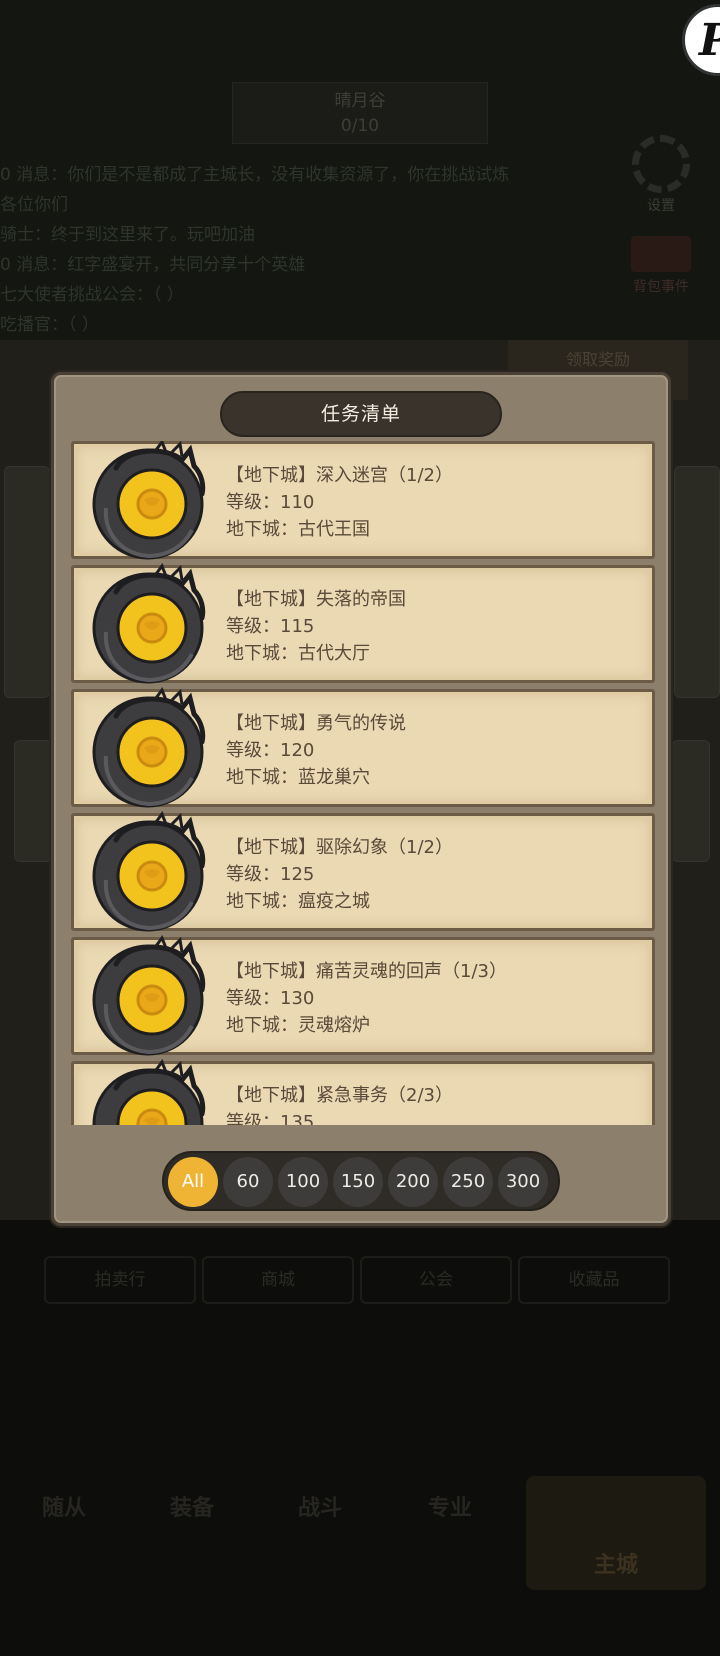 Image resolution: width=720 pixels, height=1656 pixels. I want to click on tab-auction: 拍卖行, so click(120, 1280).